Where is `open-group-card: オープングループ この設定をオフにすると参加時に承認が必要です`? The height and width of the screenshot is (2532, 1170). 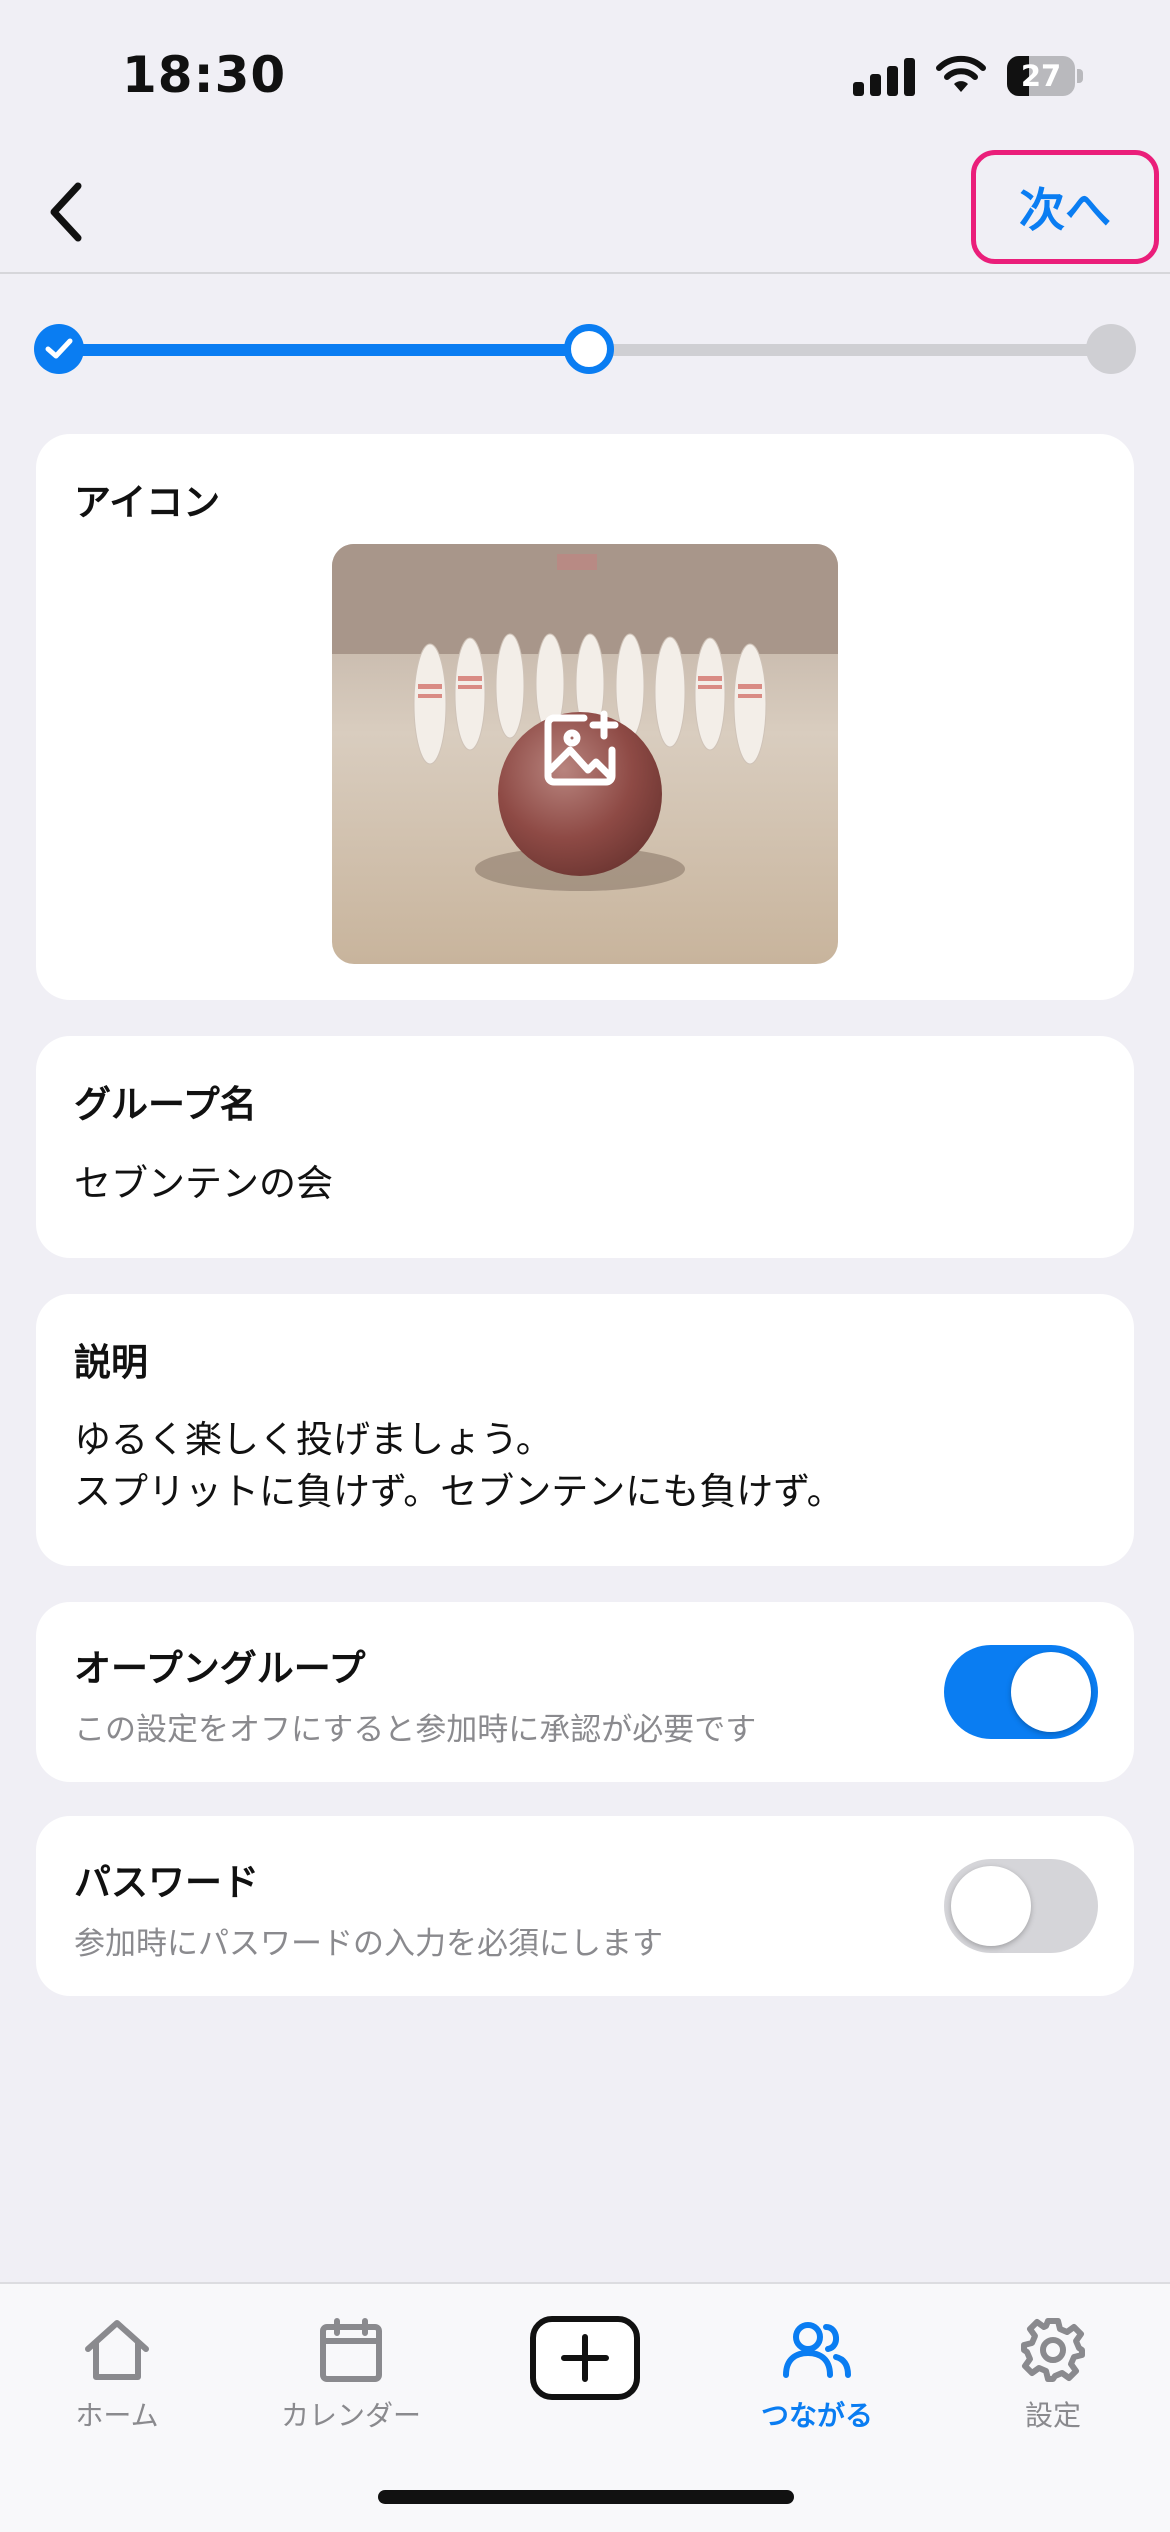
open-group-card: オープングループ この設定をオフにすると参加時に承認が必要です is located at coordinates (585, 1692).